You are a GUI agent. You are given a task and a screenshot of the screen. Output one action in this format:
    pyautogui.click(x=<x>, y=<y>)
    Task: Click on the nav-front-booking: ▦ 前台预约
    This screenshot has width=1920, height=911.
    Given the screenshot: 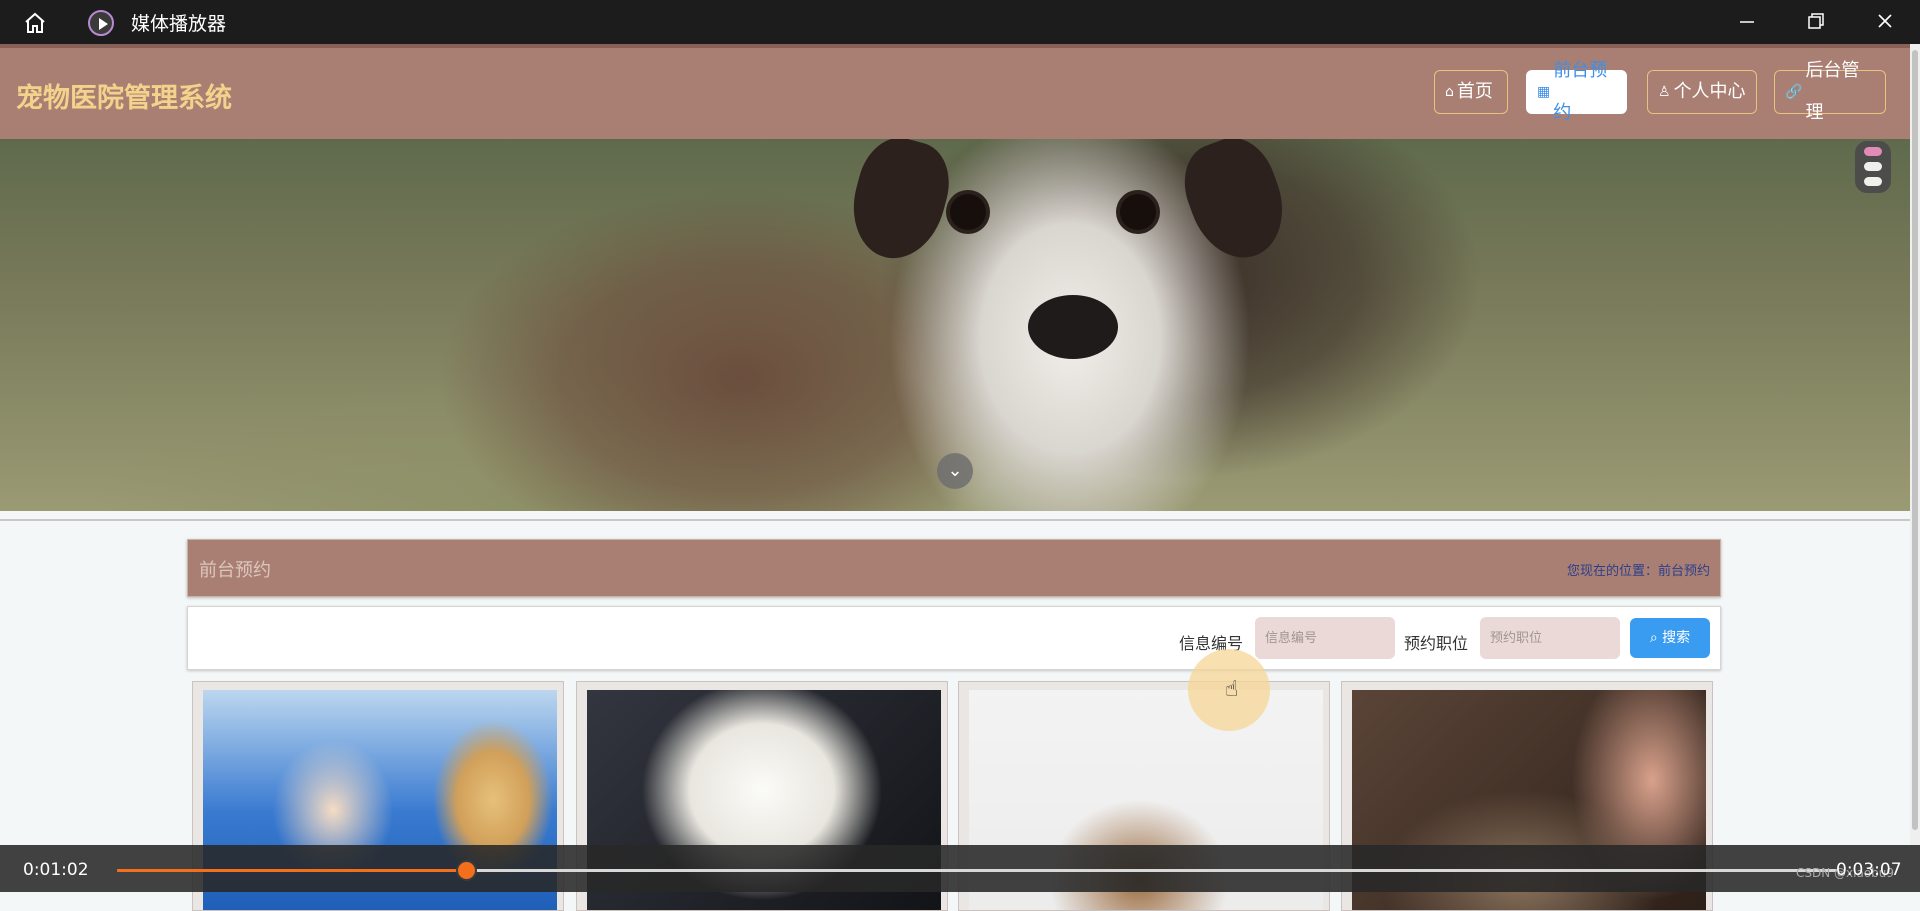 What is the action you would take?
    pyautogui.click(x=1576, y=91)
    